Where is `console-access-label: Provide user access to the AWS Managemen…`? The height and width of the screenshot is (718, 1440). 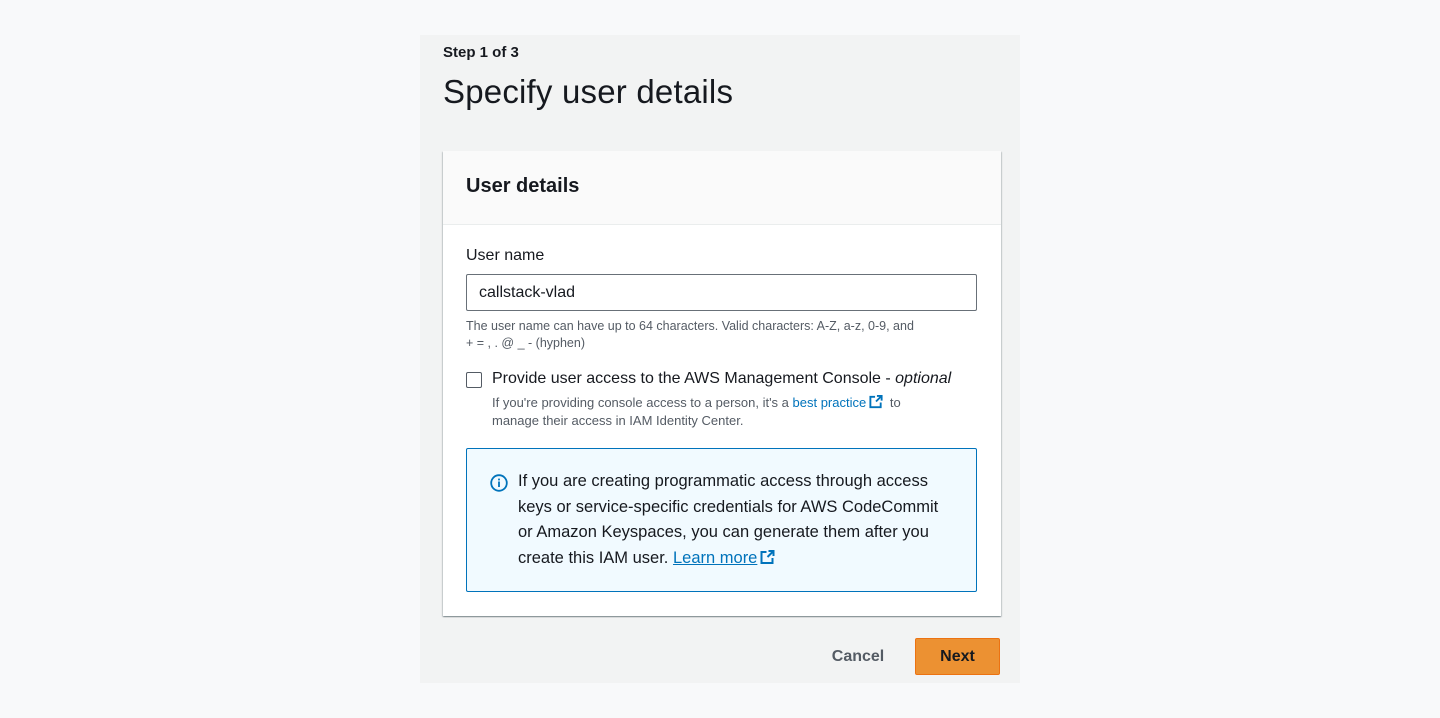
console-access-label: Provide user access to the AWS Managemen… is located at coordinates (721, 379).